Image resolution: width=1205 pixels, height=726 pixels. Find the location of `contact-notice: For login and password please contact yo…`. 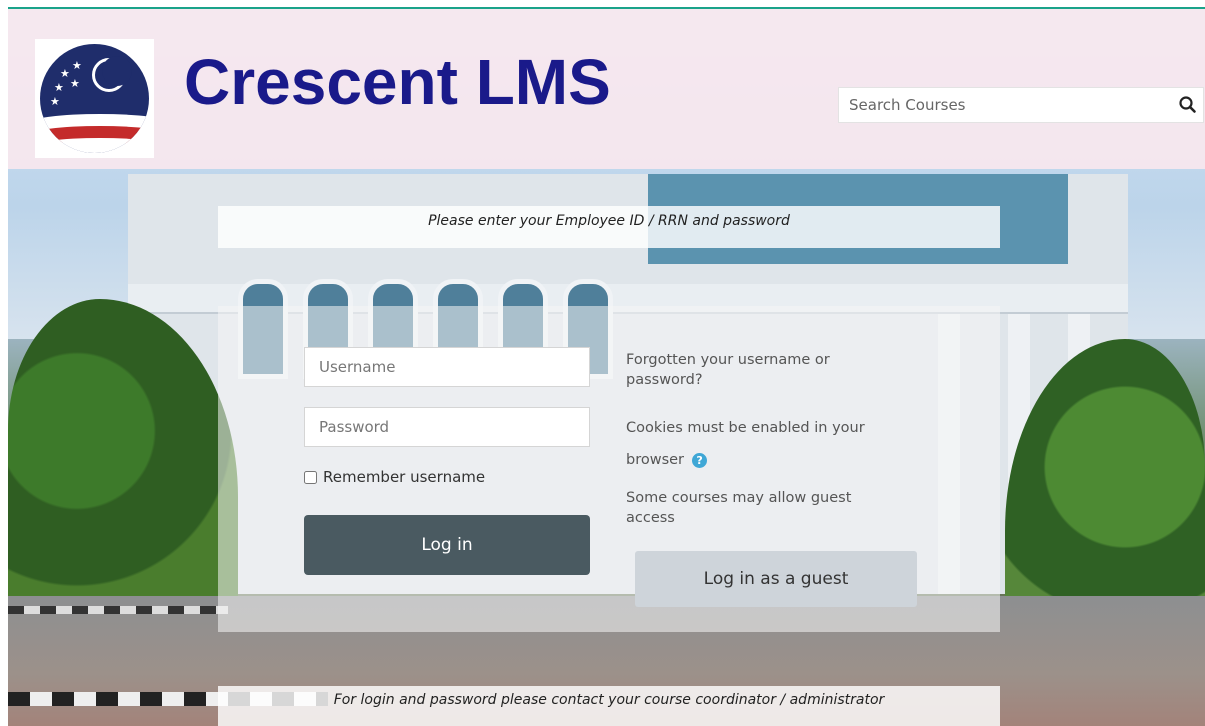

contact-notice: For login and password please contact yo… is located at coordinates (609, 706).